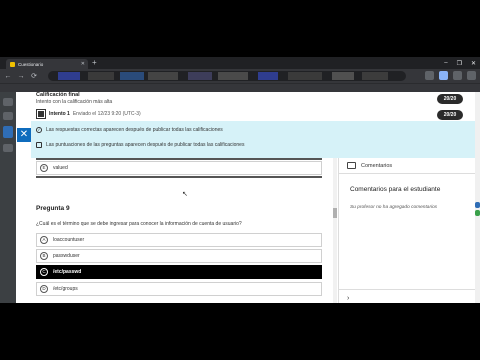 The image size is (480, 360). I want to click on window-close-button: ✕, so click(473, 63).